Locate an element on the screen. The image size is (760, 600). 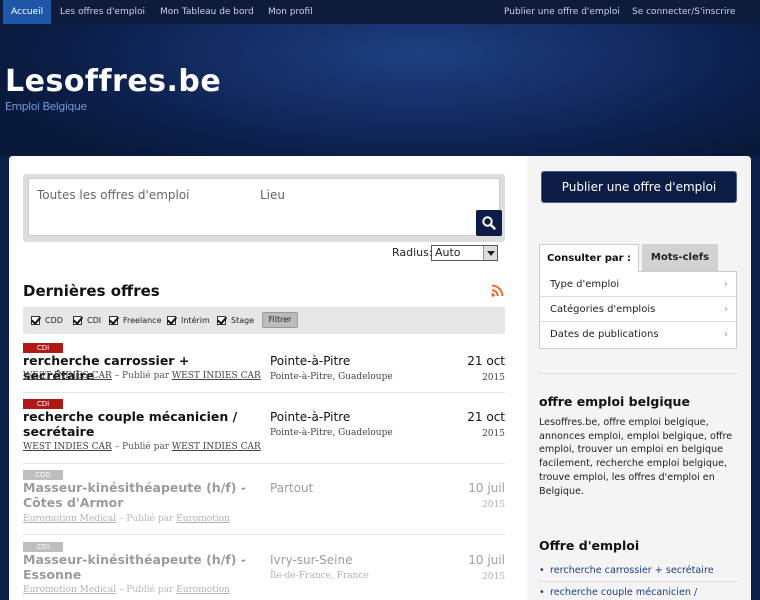
job-type-badge: CDD is located at coordinates (43, 475).